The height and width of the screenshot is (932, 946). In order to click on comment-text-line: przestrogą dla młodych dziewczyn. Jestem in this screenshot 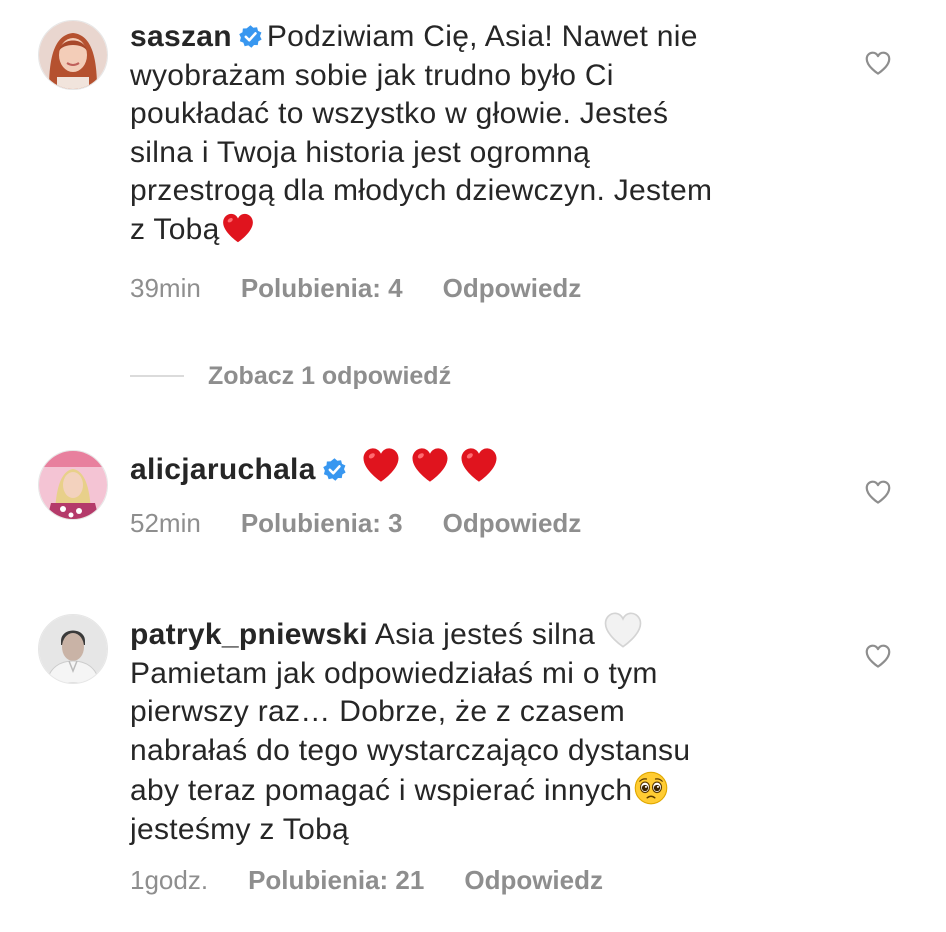, I will do `click(421, 190)`.